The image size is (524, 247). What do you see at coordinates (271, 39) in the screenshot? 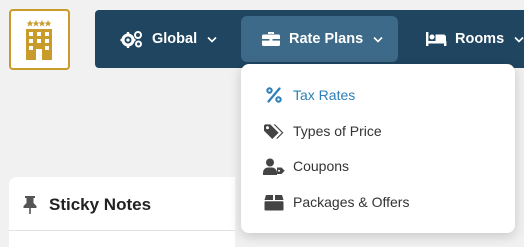
I see `briefcase-icon` at bounding box center [271, 39].